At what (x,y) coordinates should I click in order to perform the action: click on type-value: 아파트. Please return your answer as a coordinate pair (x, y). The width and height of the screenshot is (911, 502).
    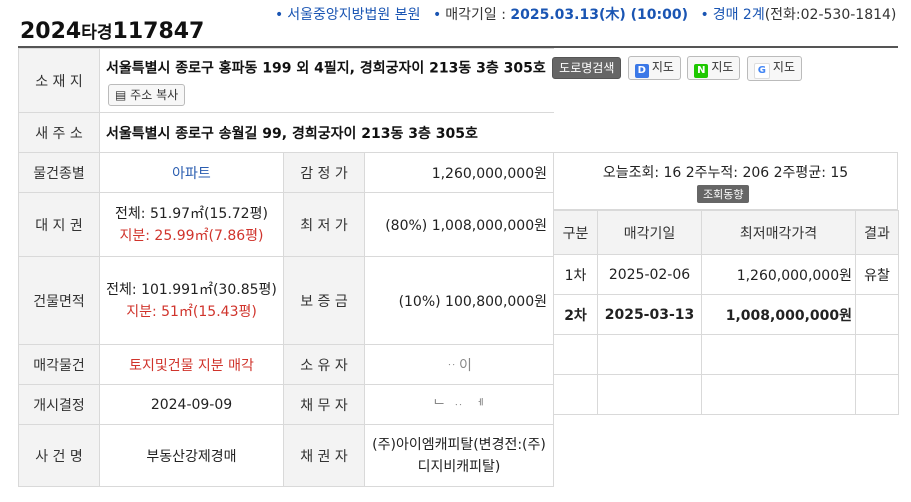
    Looking at the image, I should click on (191, 172).